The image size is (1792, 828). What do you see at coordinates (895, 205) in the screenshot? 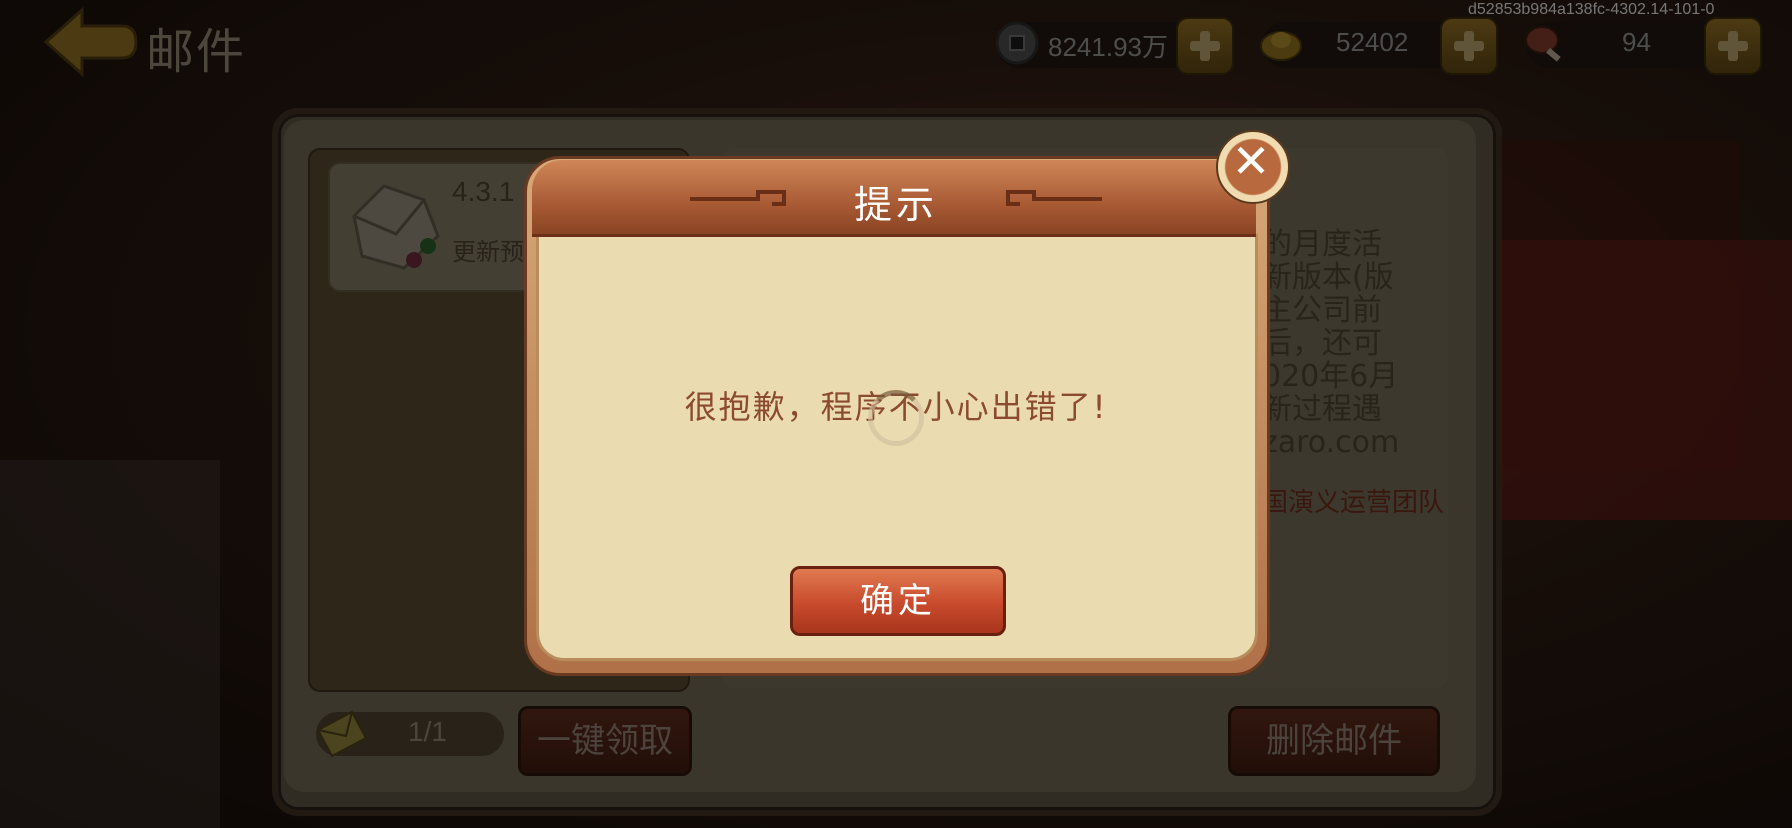
I see `dialog-title: 提示` at bounding box center [895, 205].